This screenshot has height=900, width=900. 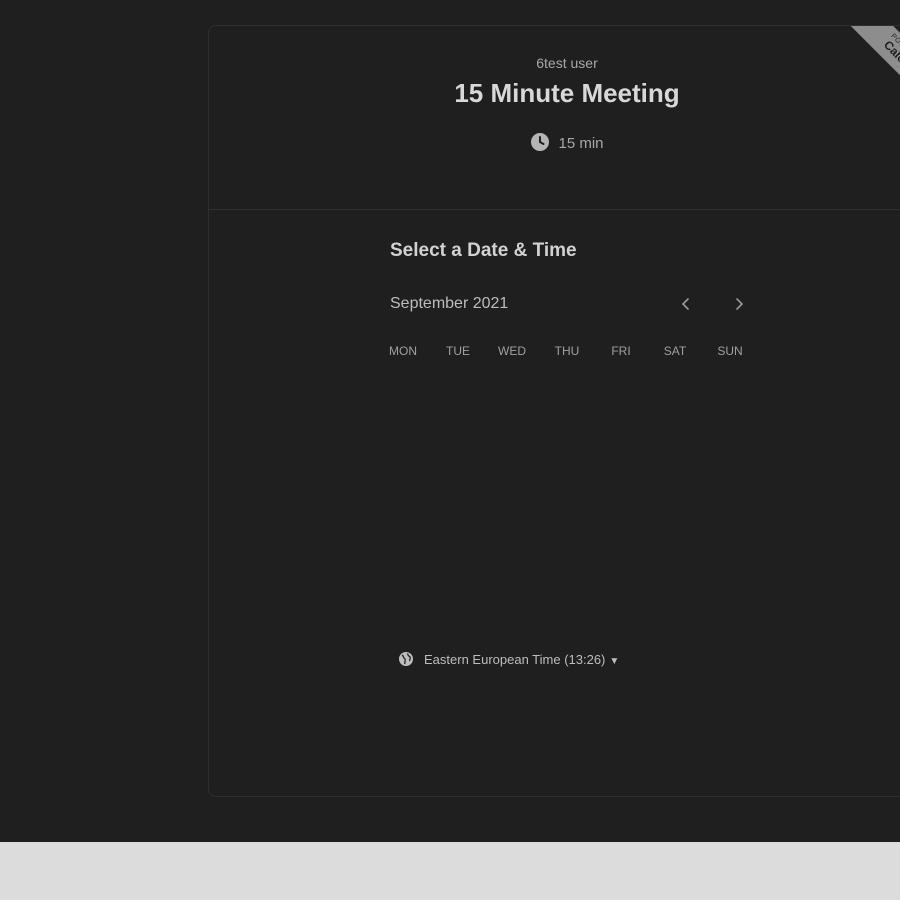 I want to click on weekday-sun: SUN, so click(x=730, y=351).